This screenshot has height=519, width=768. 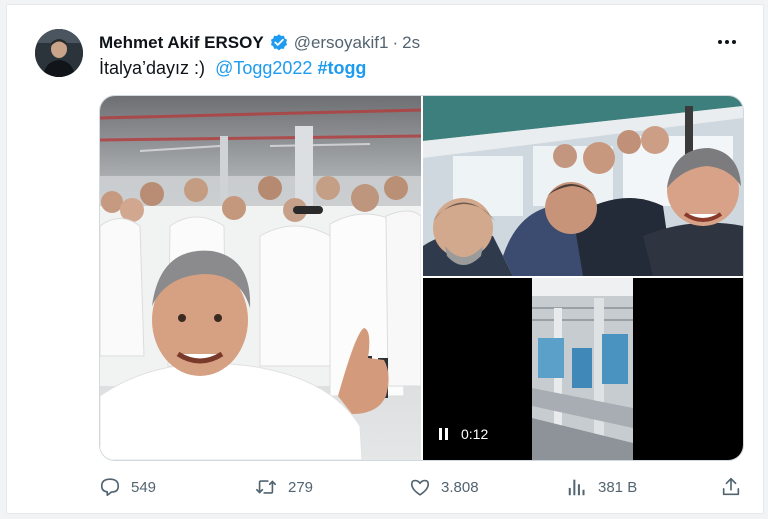 What do you see at coordinates (263, 68) in the screenshot?
I see `mention-link: @Togg2022` at bounding box center [263, 68].